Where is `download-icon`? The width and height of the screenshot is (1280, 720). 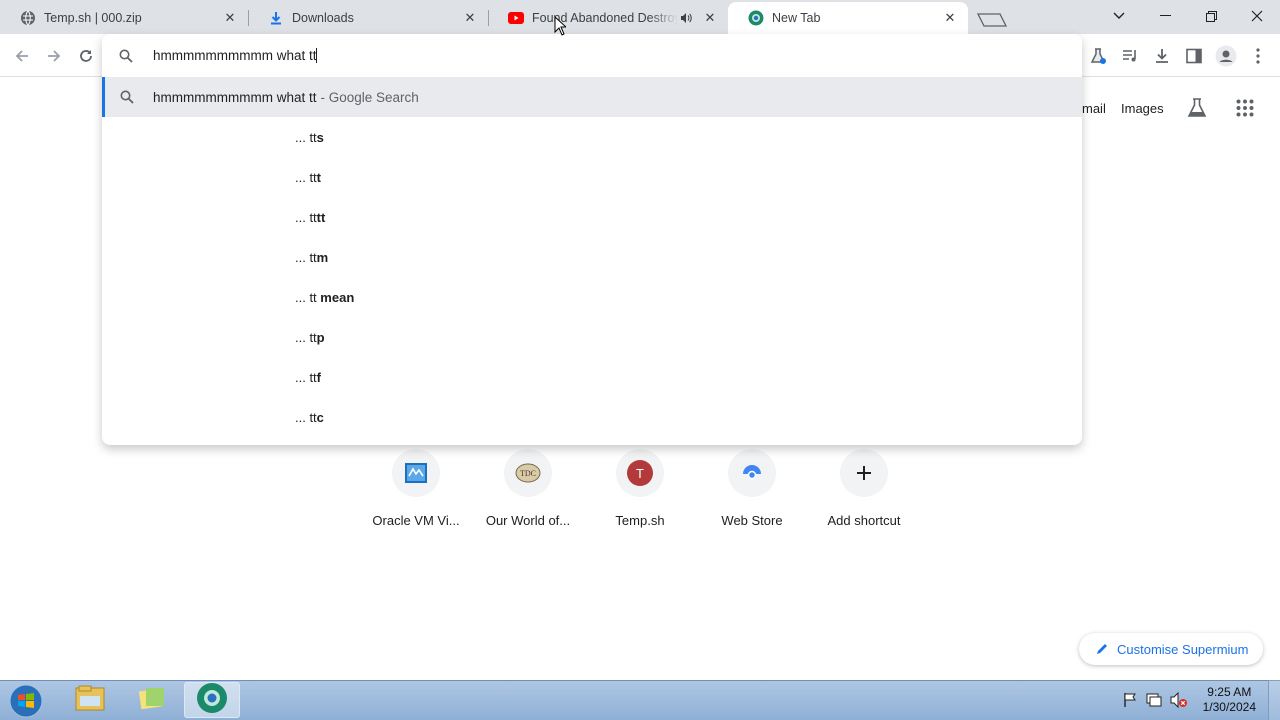 download-icon is located at coordinates (276, 18).